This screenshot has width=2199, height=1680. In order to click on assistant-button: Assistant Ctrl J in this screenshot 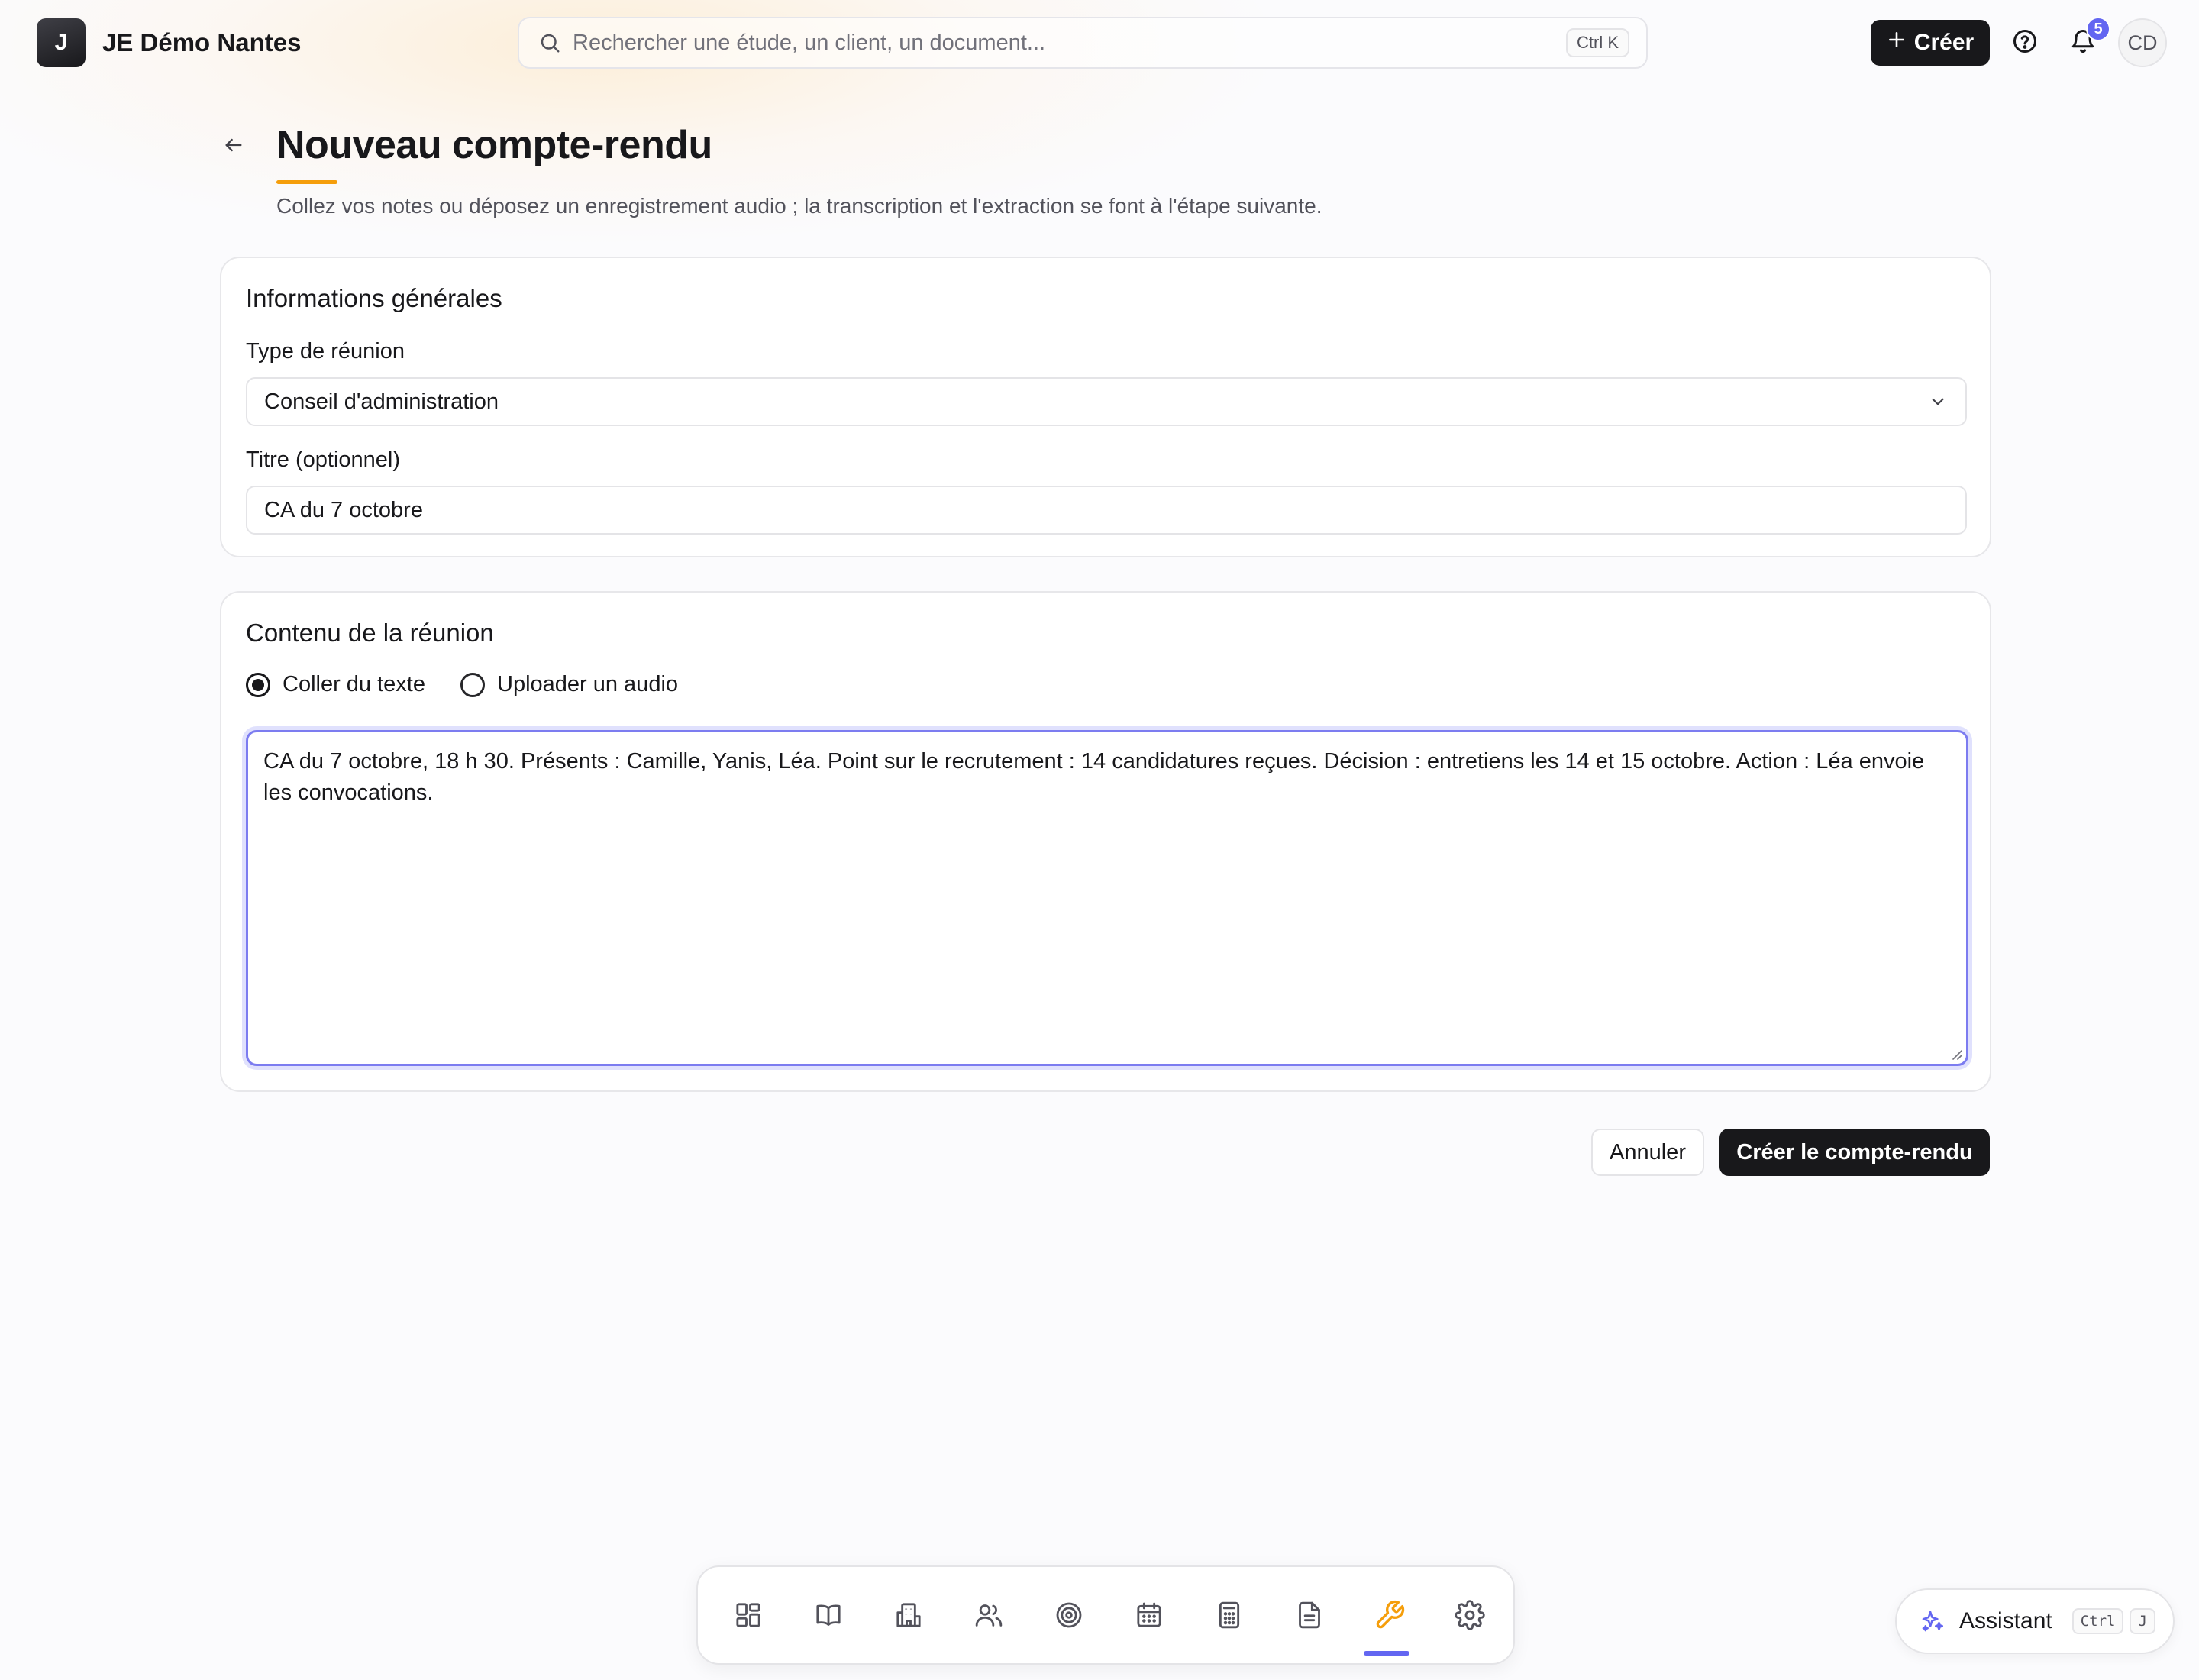, I will do `click(2035, 1621)`.